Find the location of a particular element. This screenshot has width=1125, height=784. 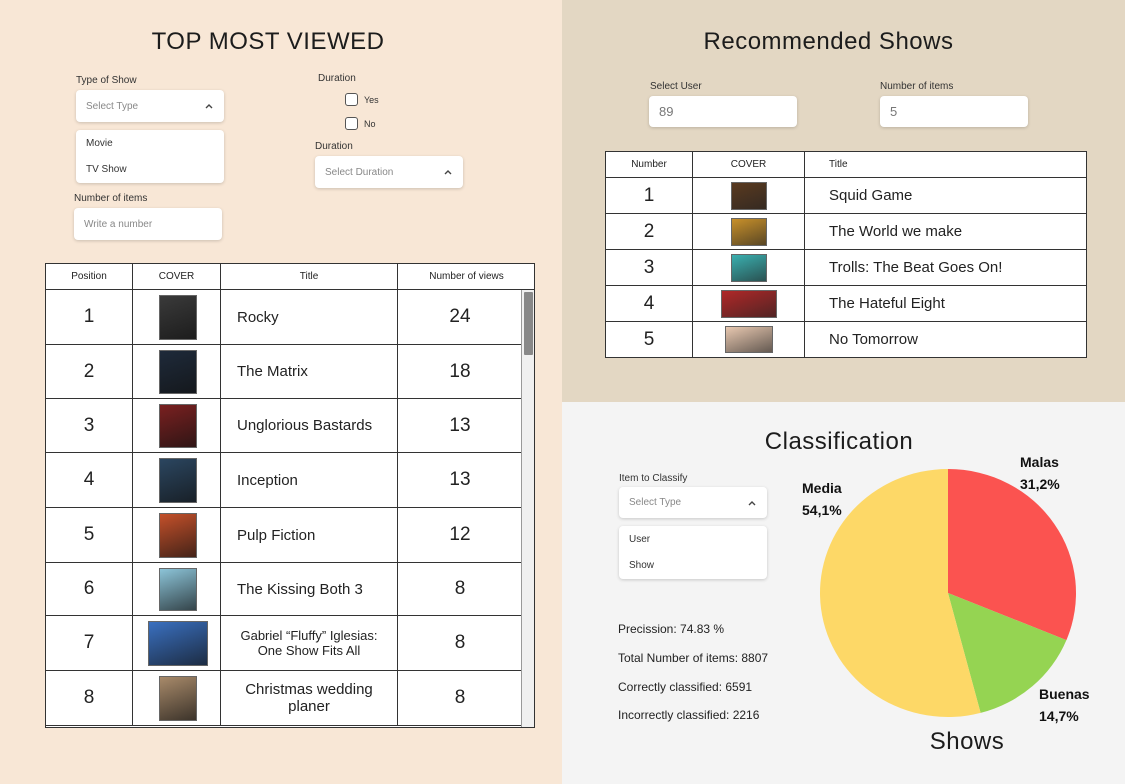

table-row: 5 Pulp Fiction 12 is located at coordinates (284, 535).